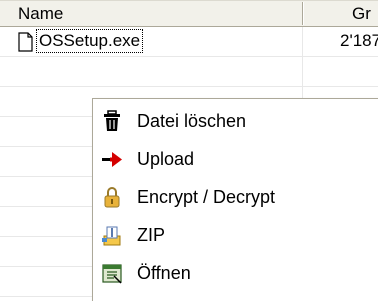  I want to click on menu-item-label: ZIP, so click(151, 235).